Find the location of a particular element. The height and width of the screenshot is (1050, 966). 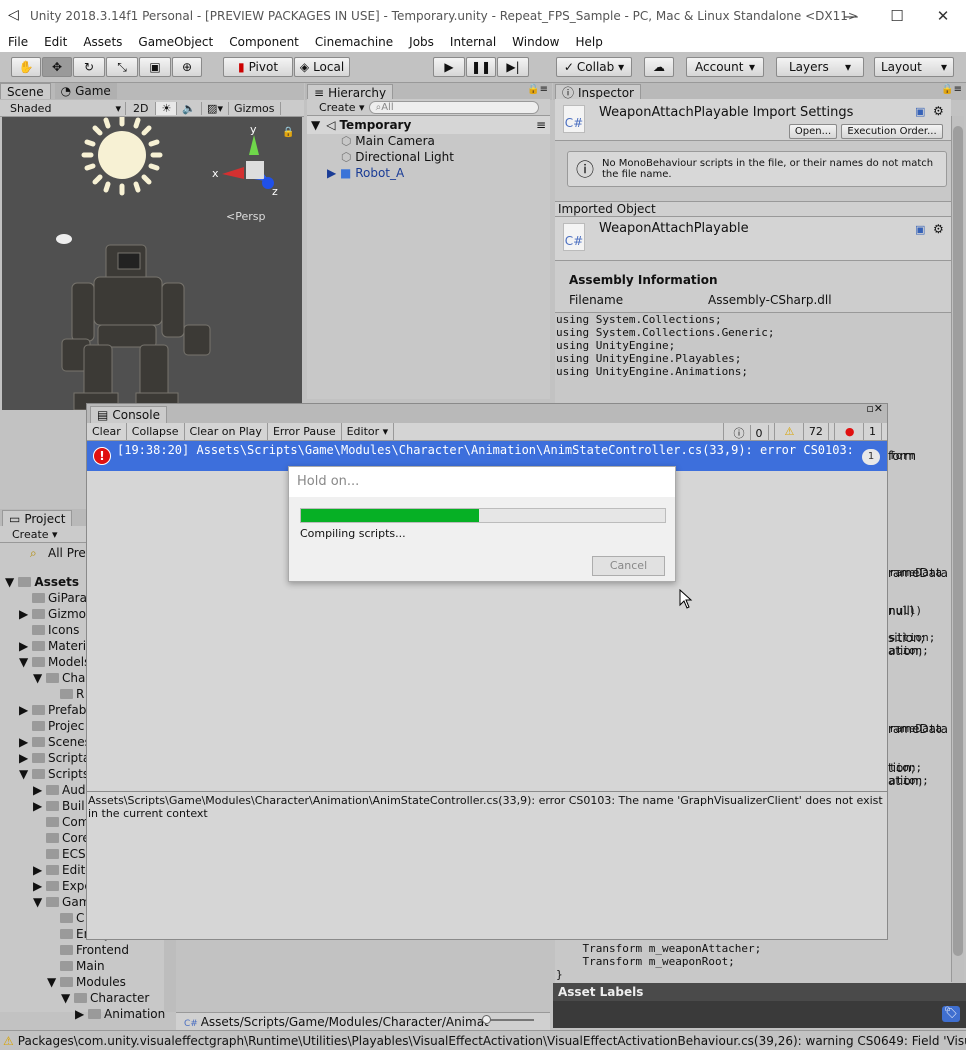

chevron-right-icon: ▶ is located at coordinates (333, 173).